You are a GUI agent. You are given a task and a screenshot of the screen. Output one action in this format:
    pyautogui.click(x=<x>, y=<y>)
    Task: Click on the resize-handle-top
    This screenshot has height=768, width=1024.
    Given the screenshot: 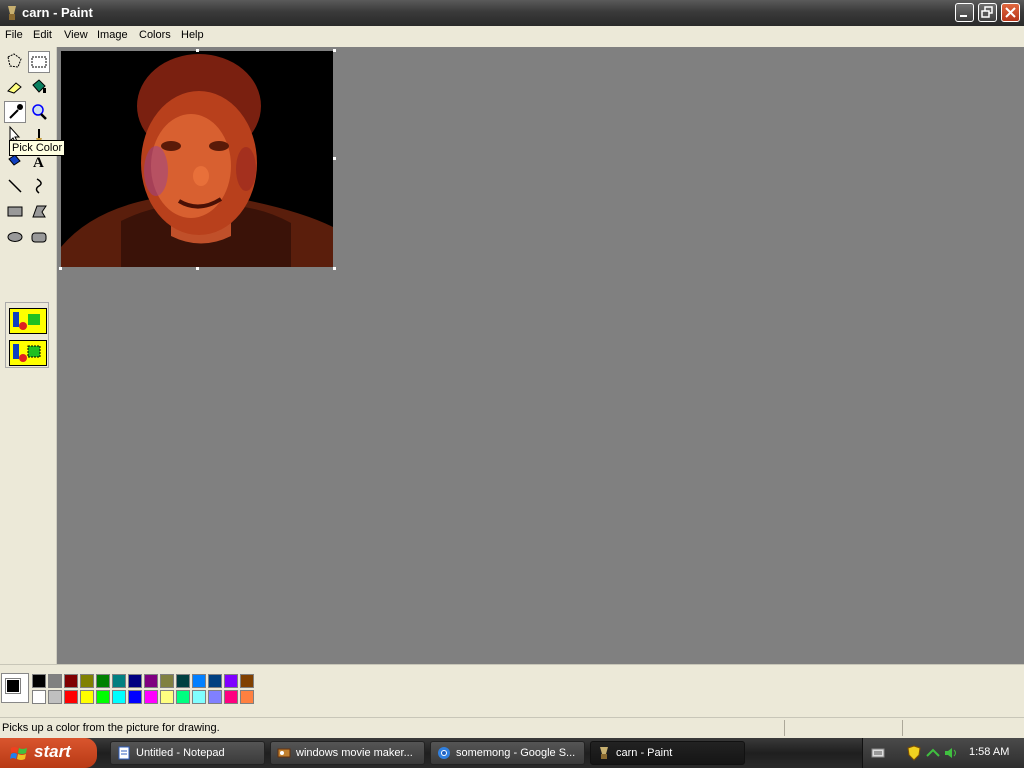 What is the action you would take?
    pyautogui.click(x=197, y=50)
    